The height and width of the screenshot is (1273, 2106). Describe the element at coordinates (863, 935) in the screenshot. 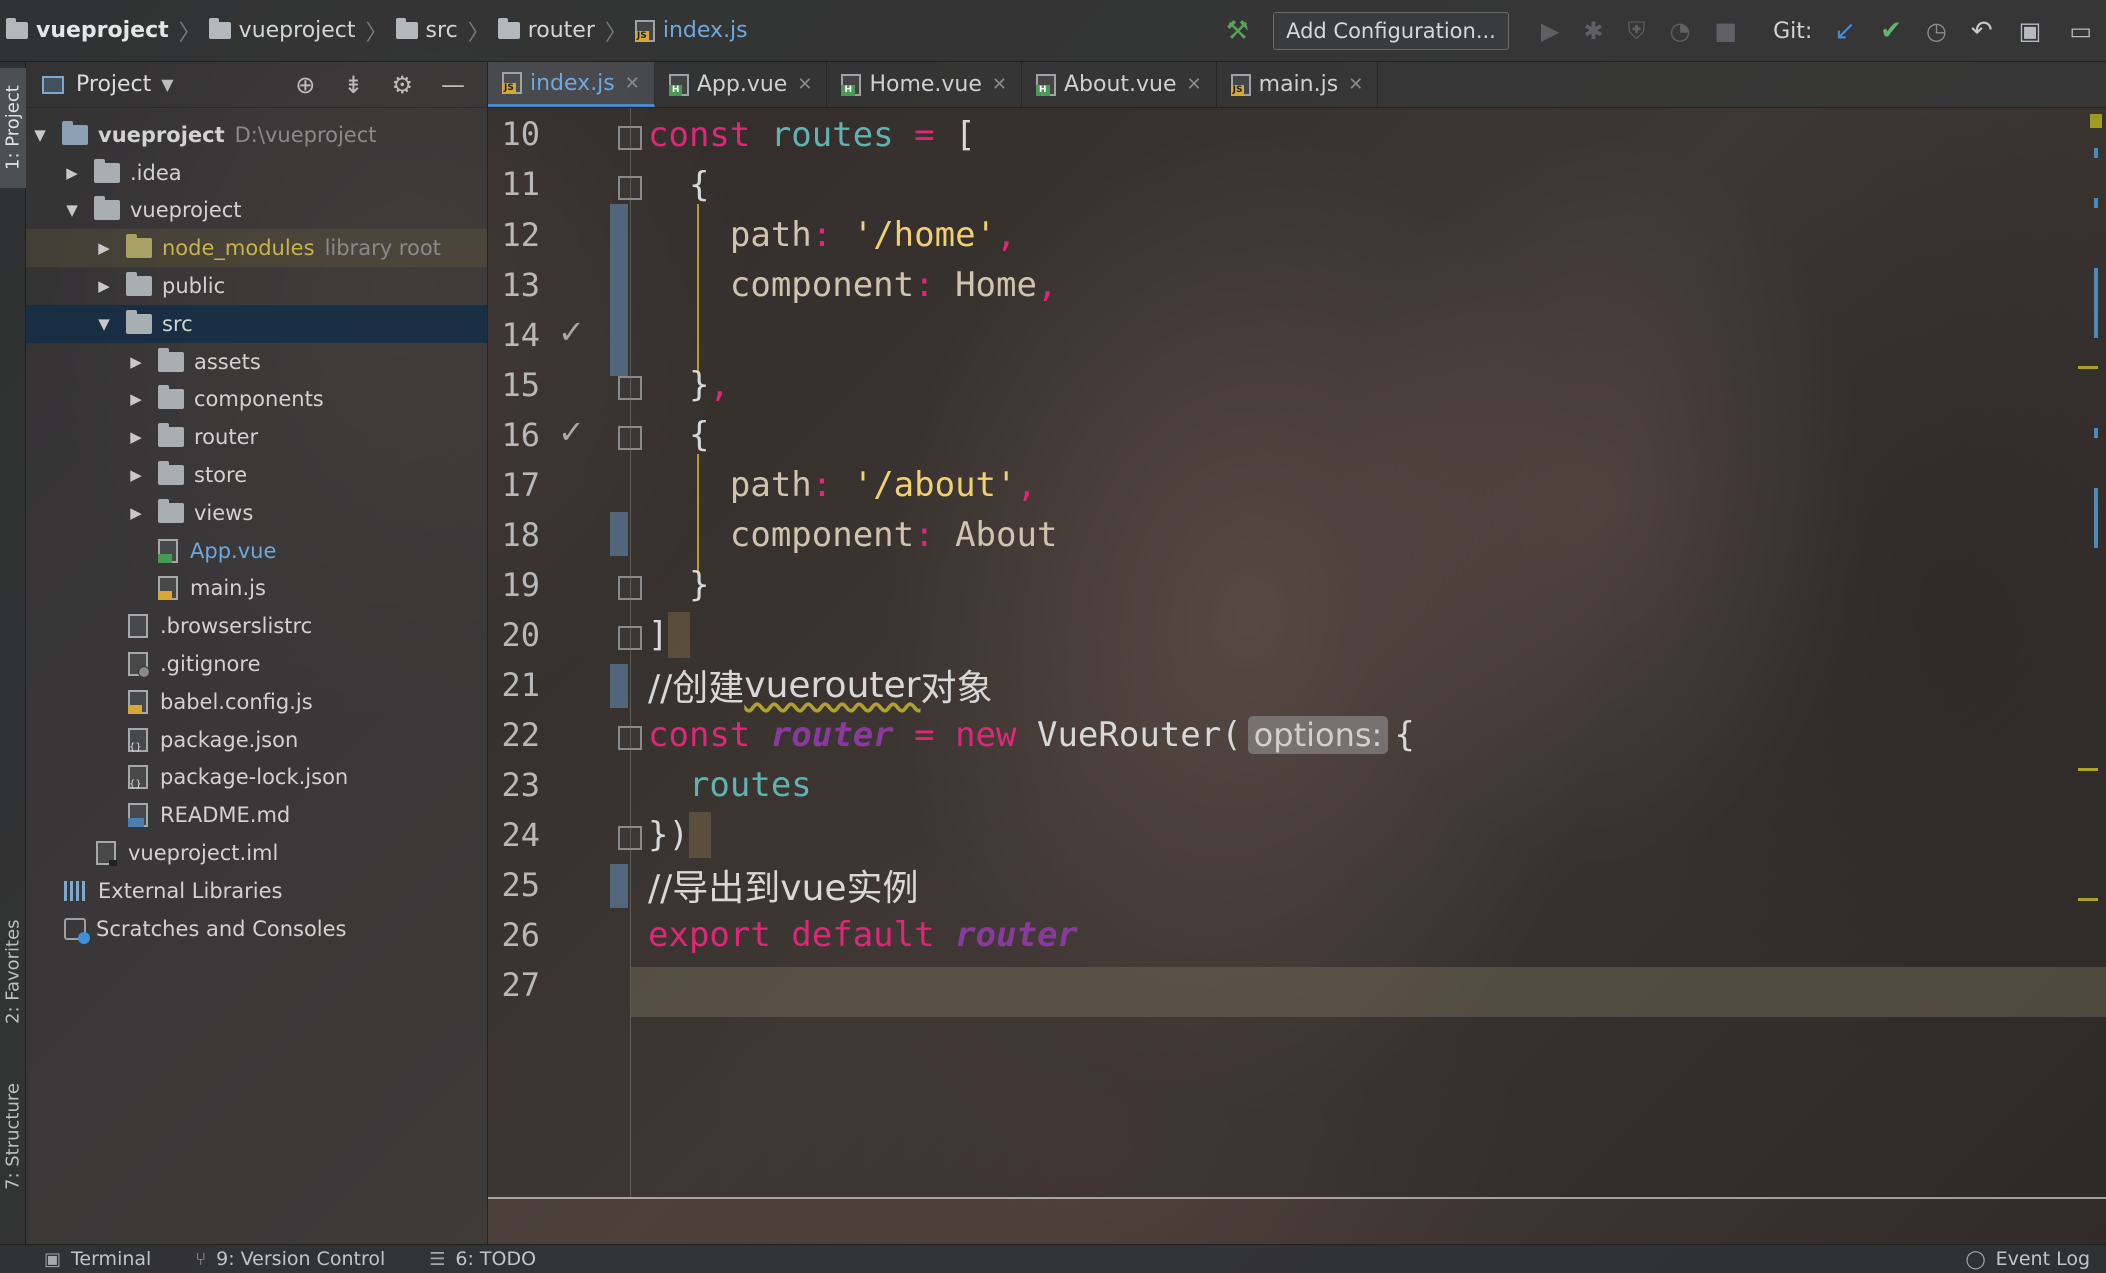

I see `code-line-26: export default router` at that location.